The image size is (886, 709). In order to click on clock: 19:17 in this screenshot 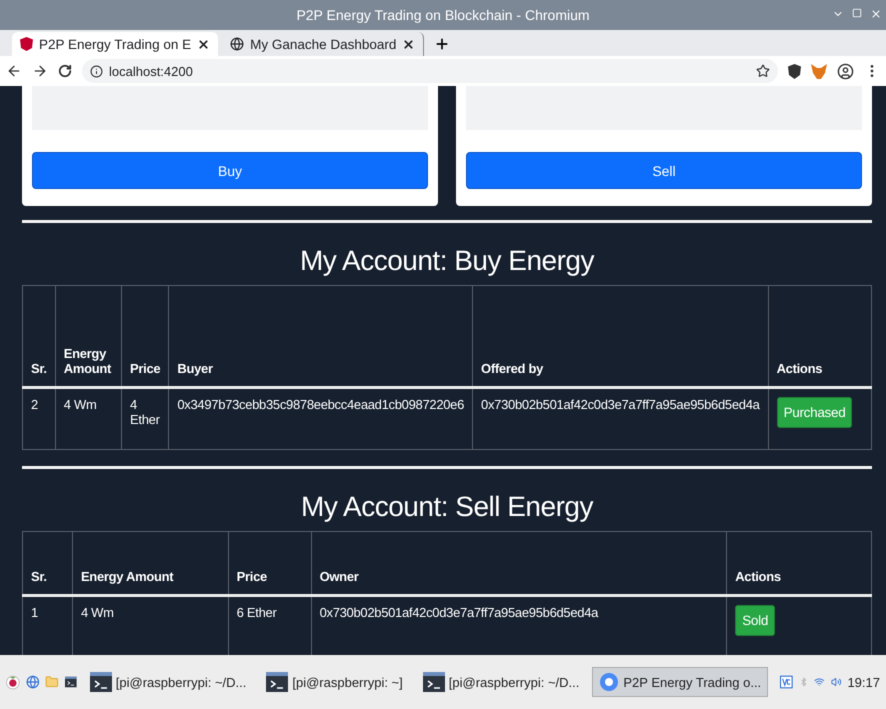, I will do `click(863, 682)`.